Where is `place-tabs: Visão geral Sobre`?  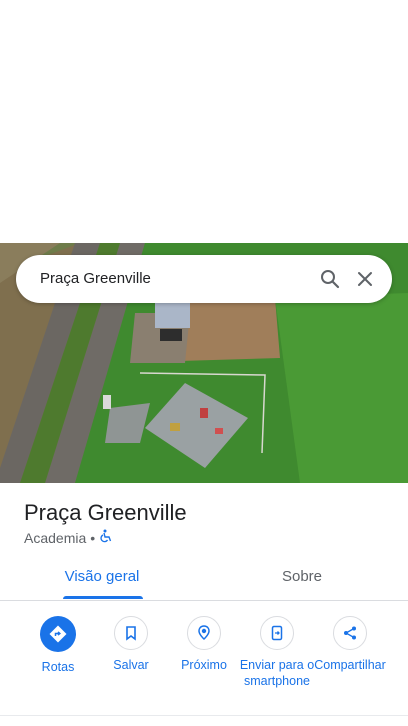 place-tabs: Visão geral Sobre is located at coordinates (204, 578).